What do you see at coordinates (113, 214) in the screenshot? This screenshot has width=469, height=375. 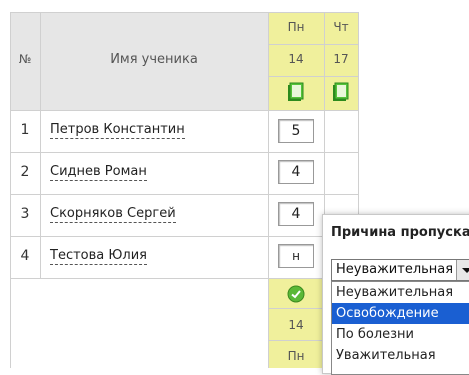 I see `student-name-link: Скорняков Сергей` at bounding box center [113, 214].